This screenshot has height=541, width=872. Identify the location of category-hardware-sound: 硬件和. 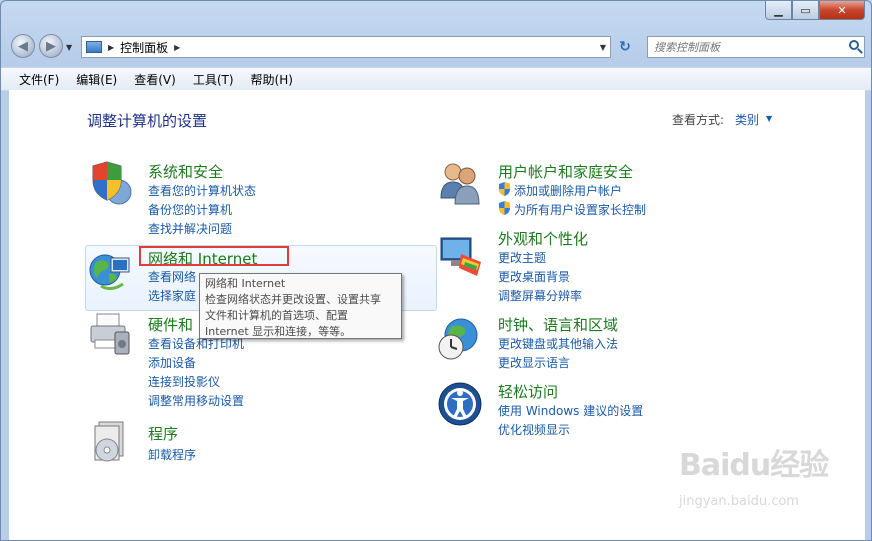
(170, 324).